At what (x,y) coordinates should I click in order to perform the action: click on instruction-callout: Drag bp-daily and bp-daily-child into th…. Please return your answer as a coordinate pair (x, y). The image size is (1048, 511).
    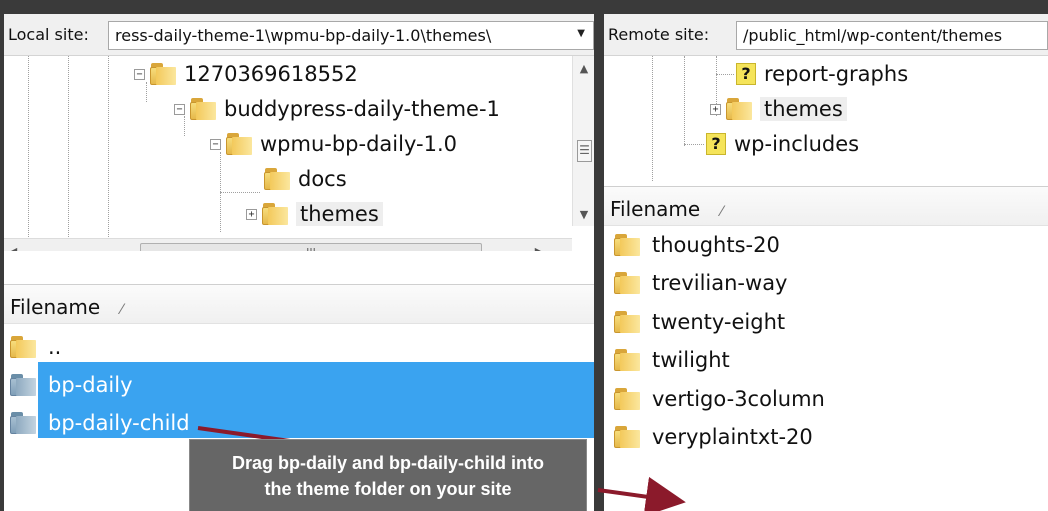
    Looking at the image, I should click on (388, 475).